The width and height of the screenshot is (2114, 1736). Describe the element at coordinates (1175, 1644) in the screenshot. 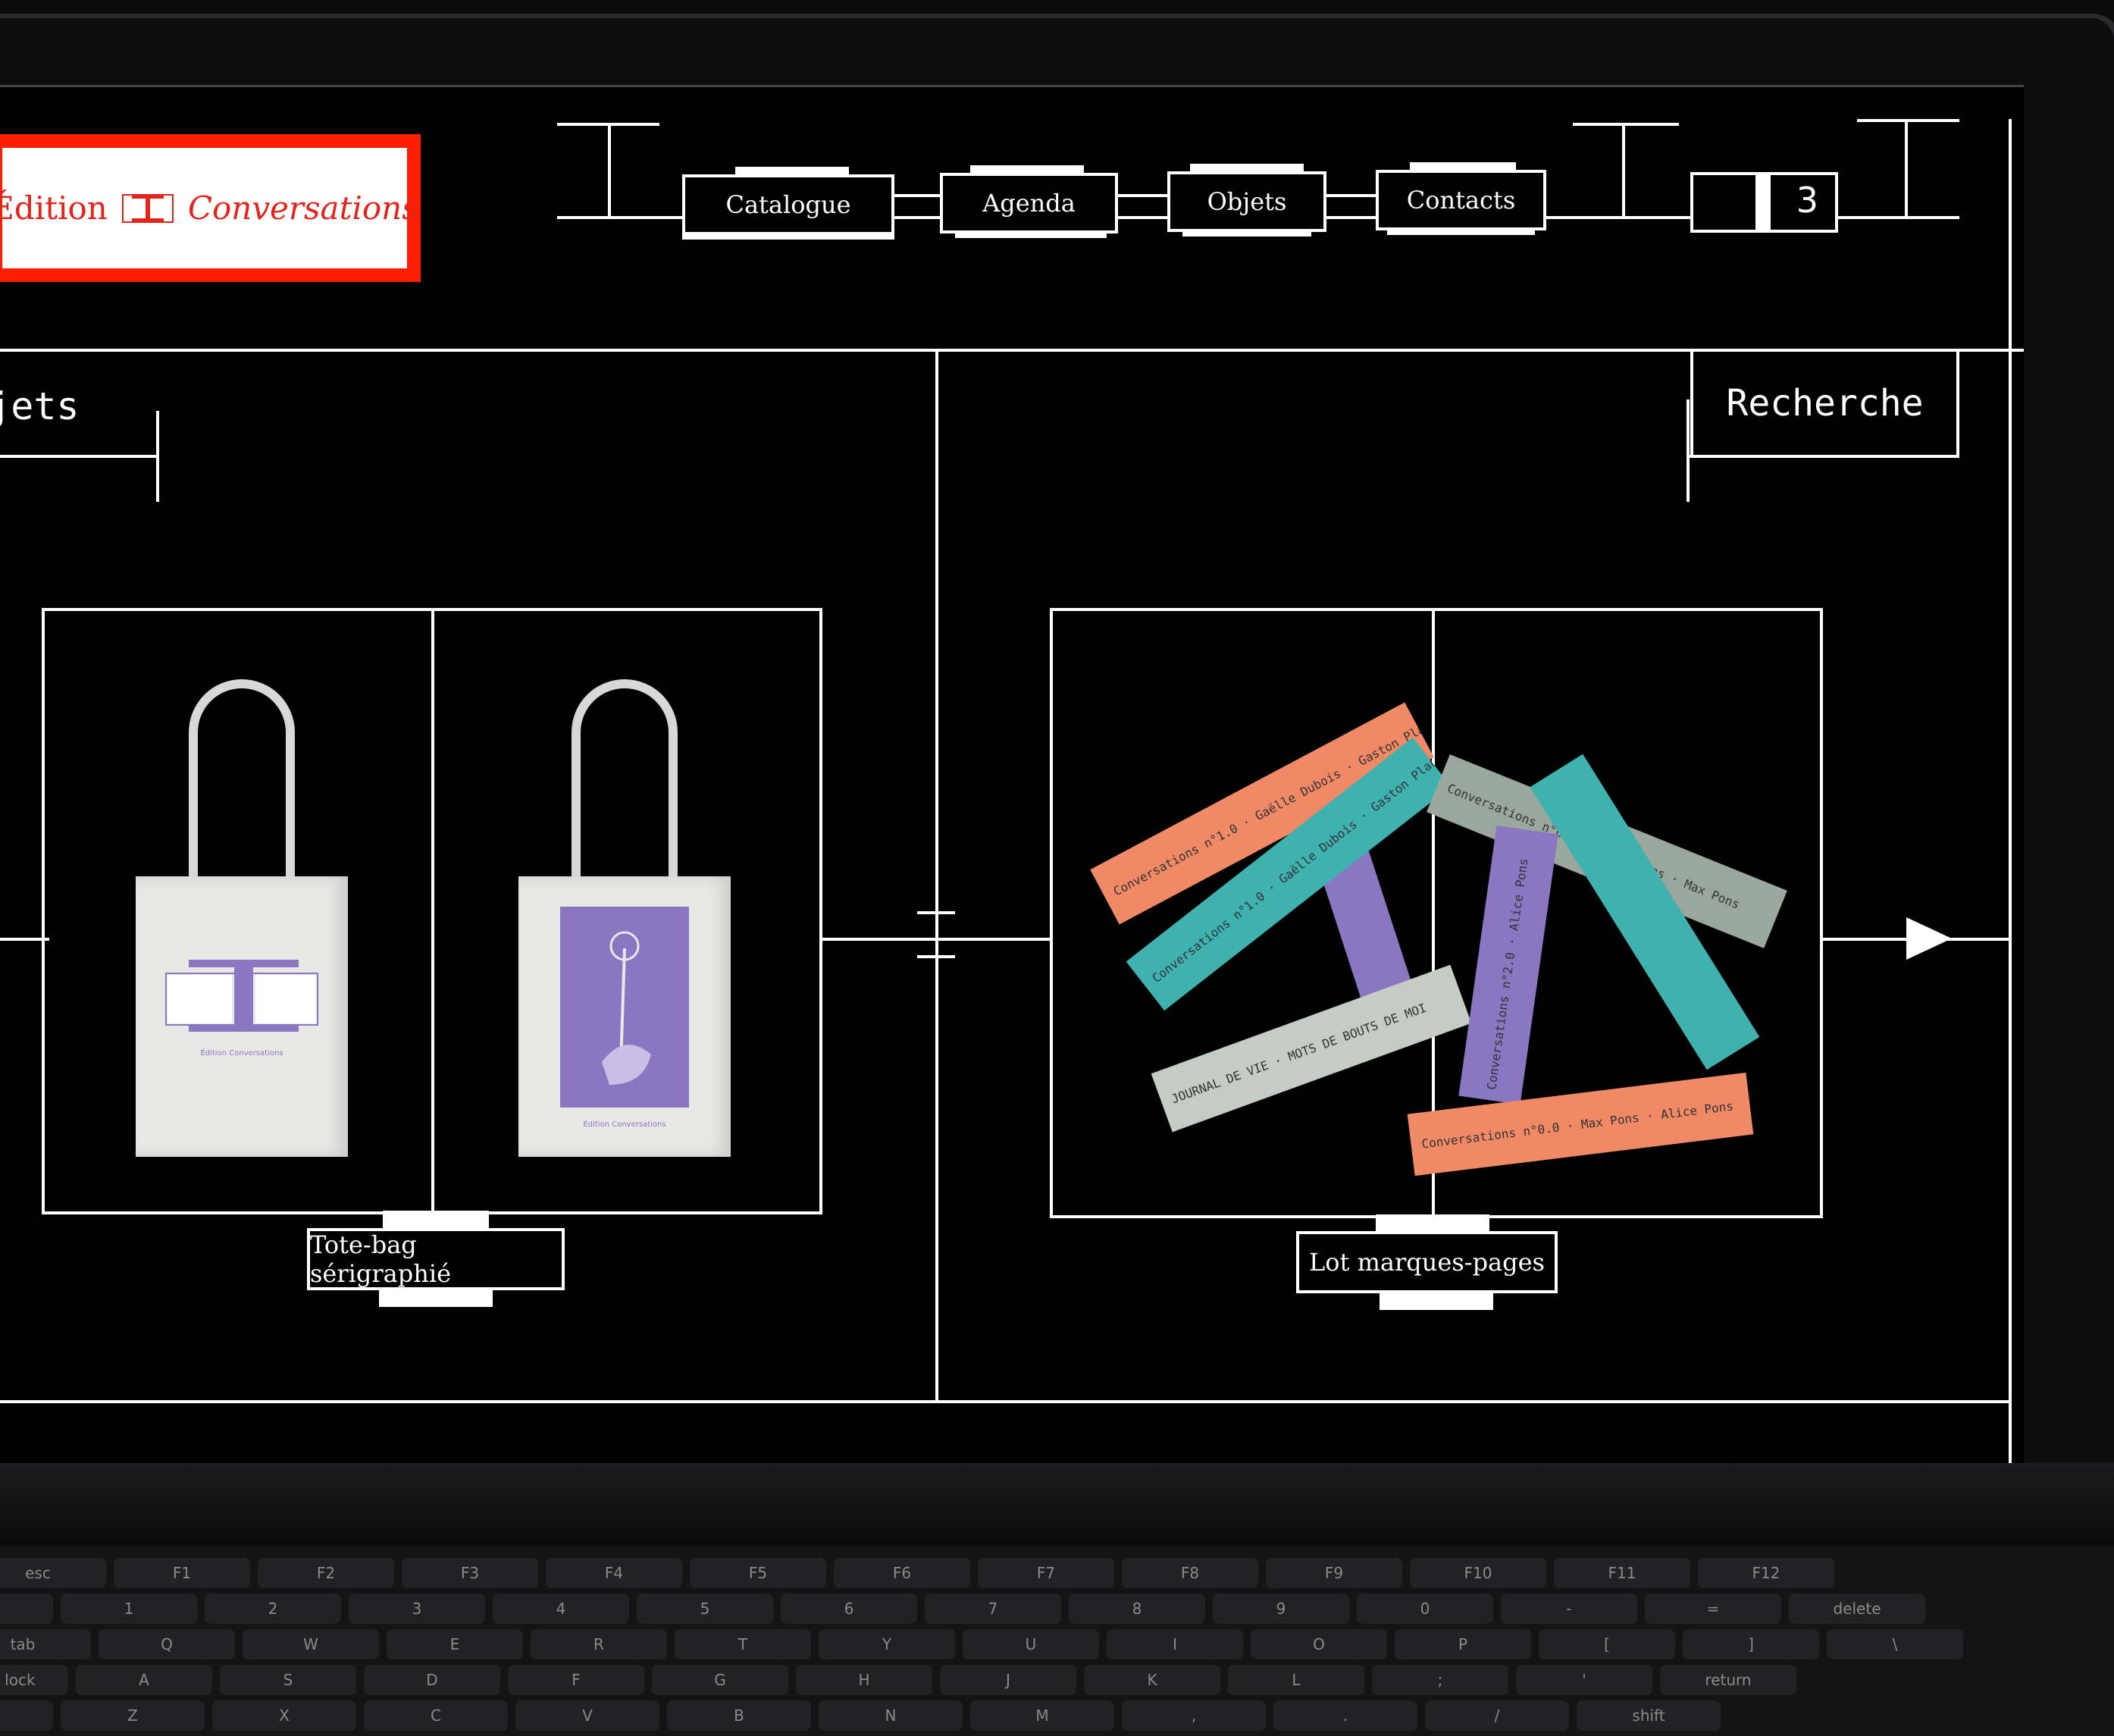

I see `keyboard-key: I` at that location.